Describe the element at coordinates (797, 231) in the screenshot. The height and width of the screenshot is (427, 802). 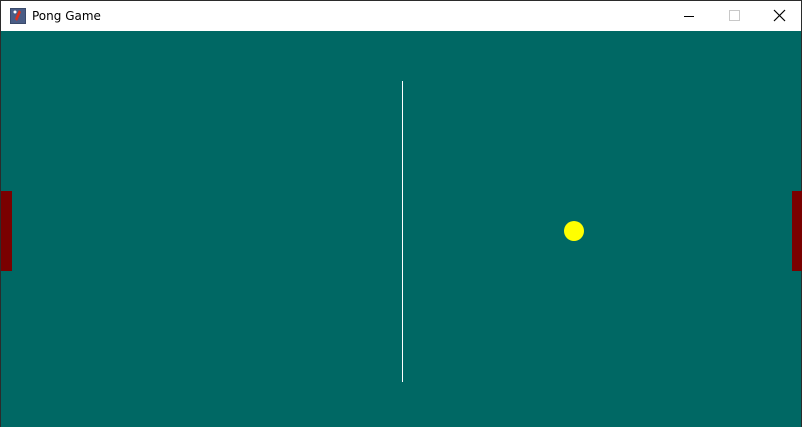
I see `right-paddle` at that location.